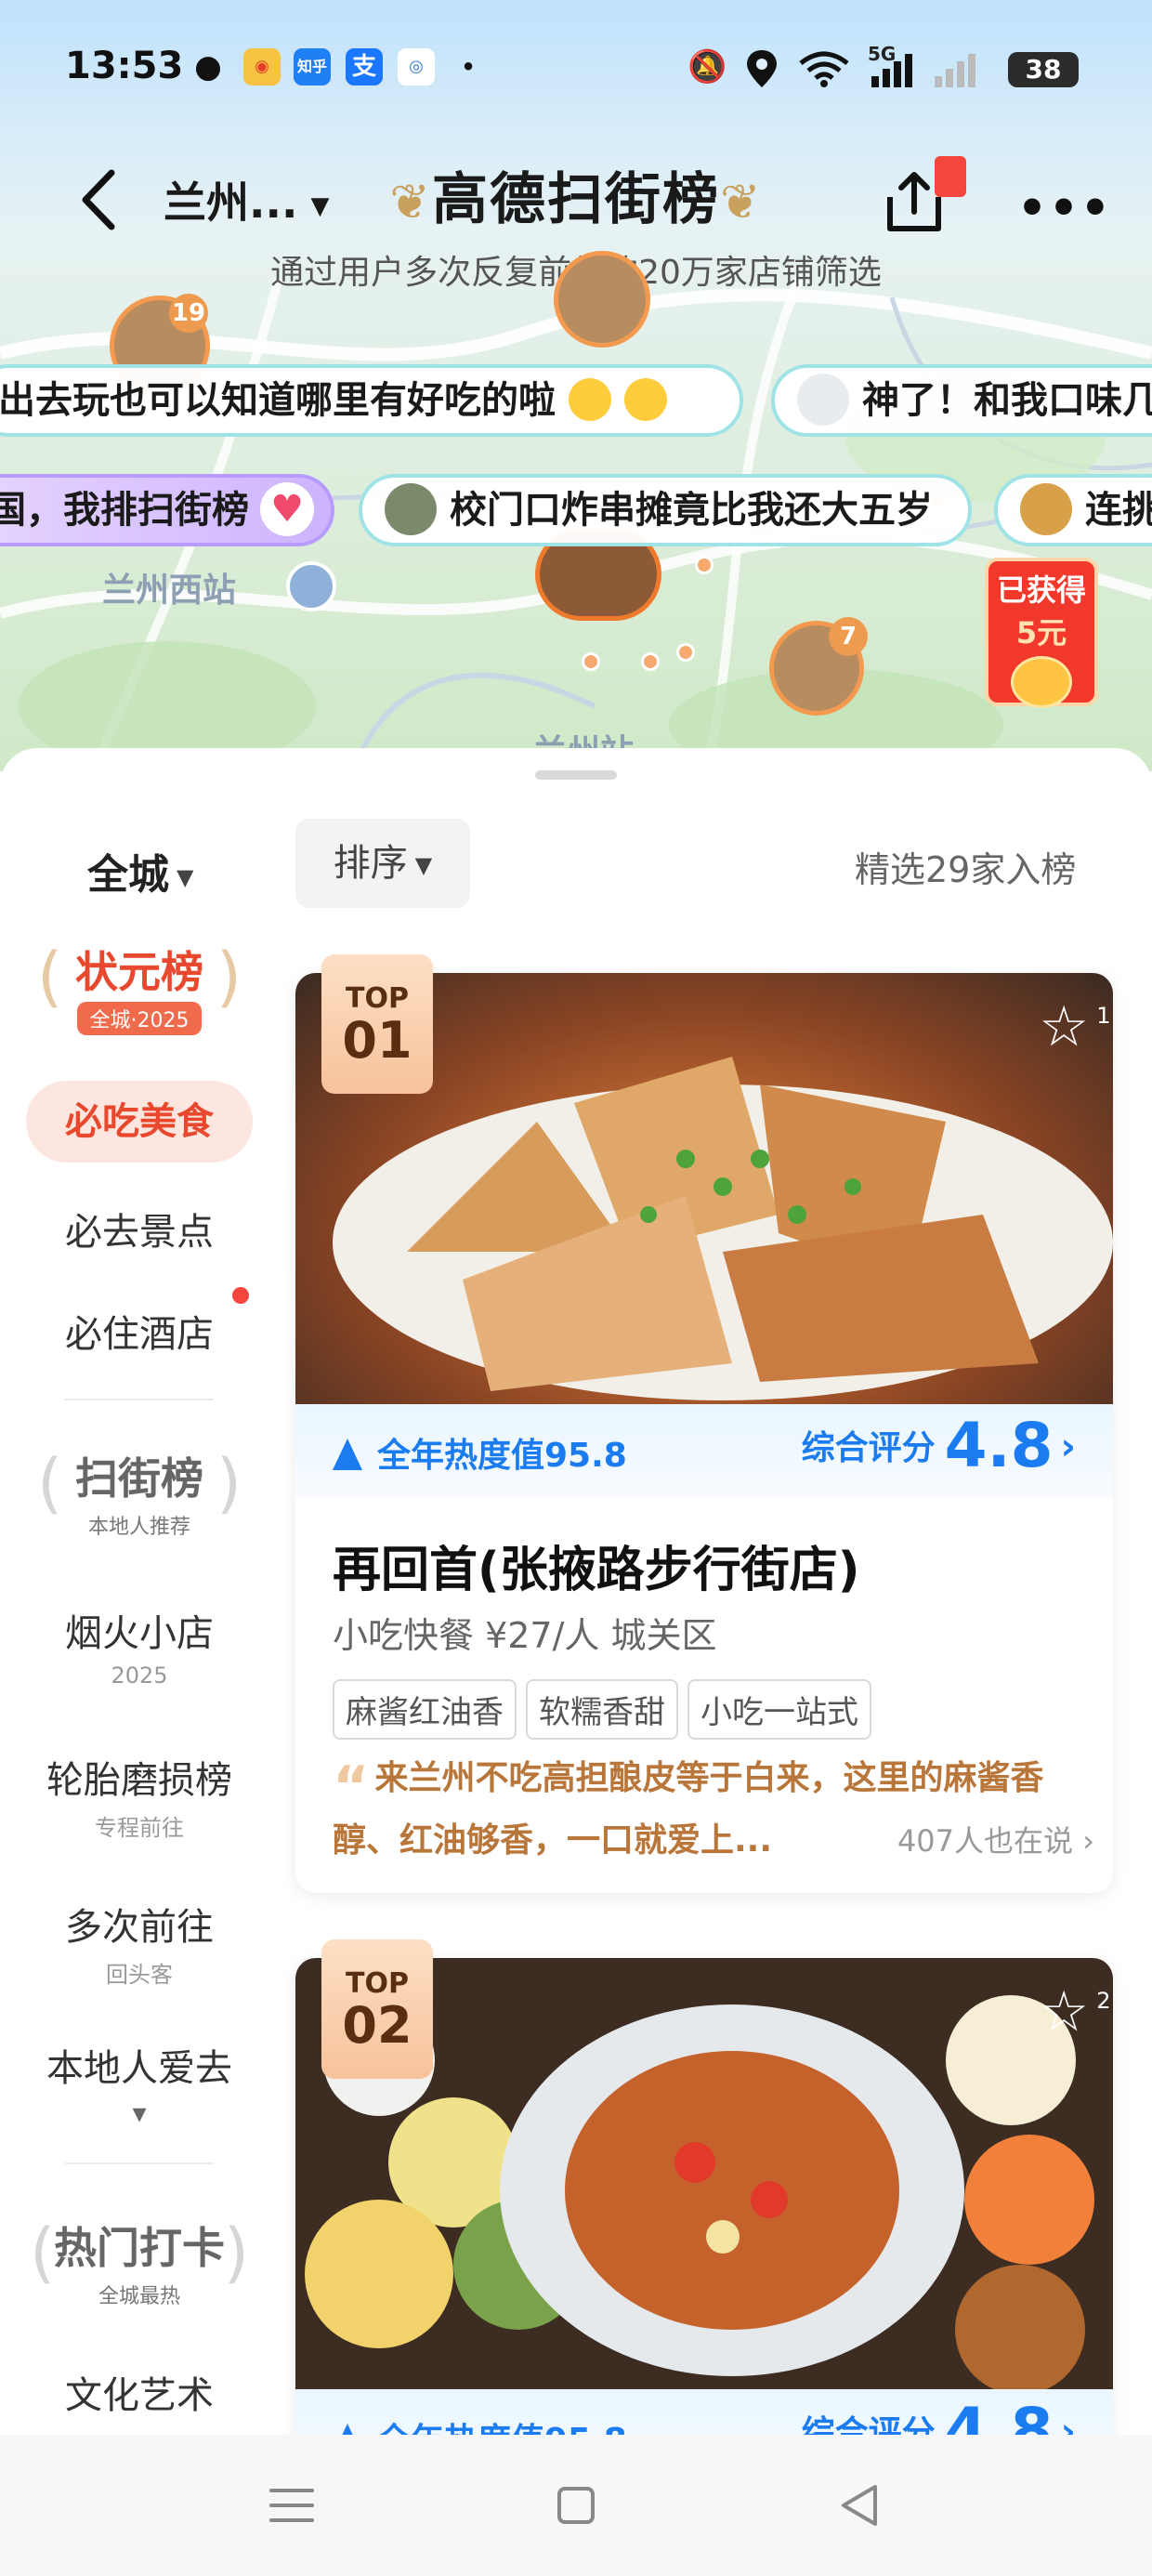  I want to click on chevron-down-icon: ▾, so click(139, 2113).